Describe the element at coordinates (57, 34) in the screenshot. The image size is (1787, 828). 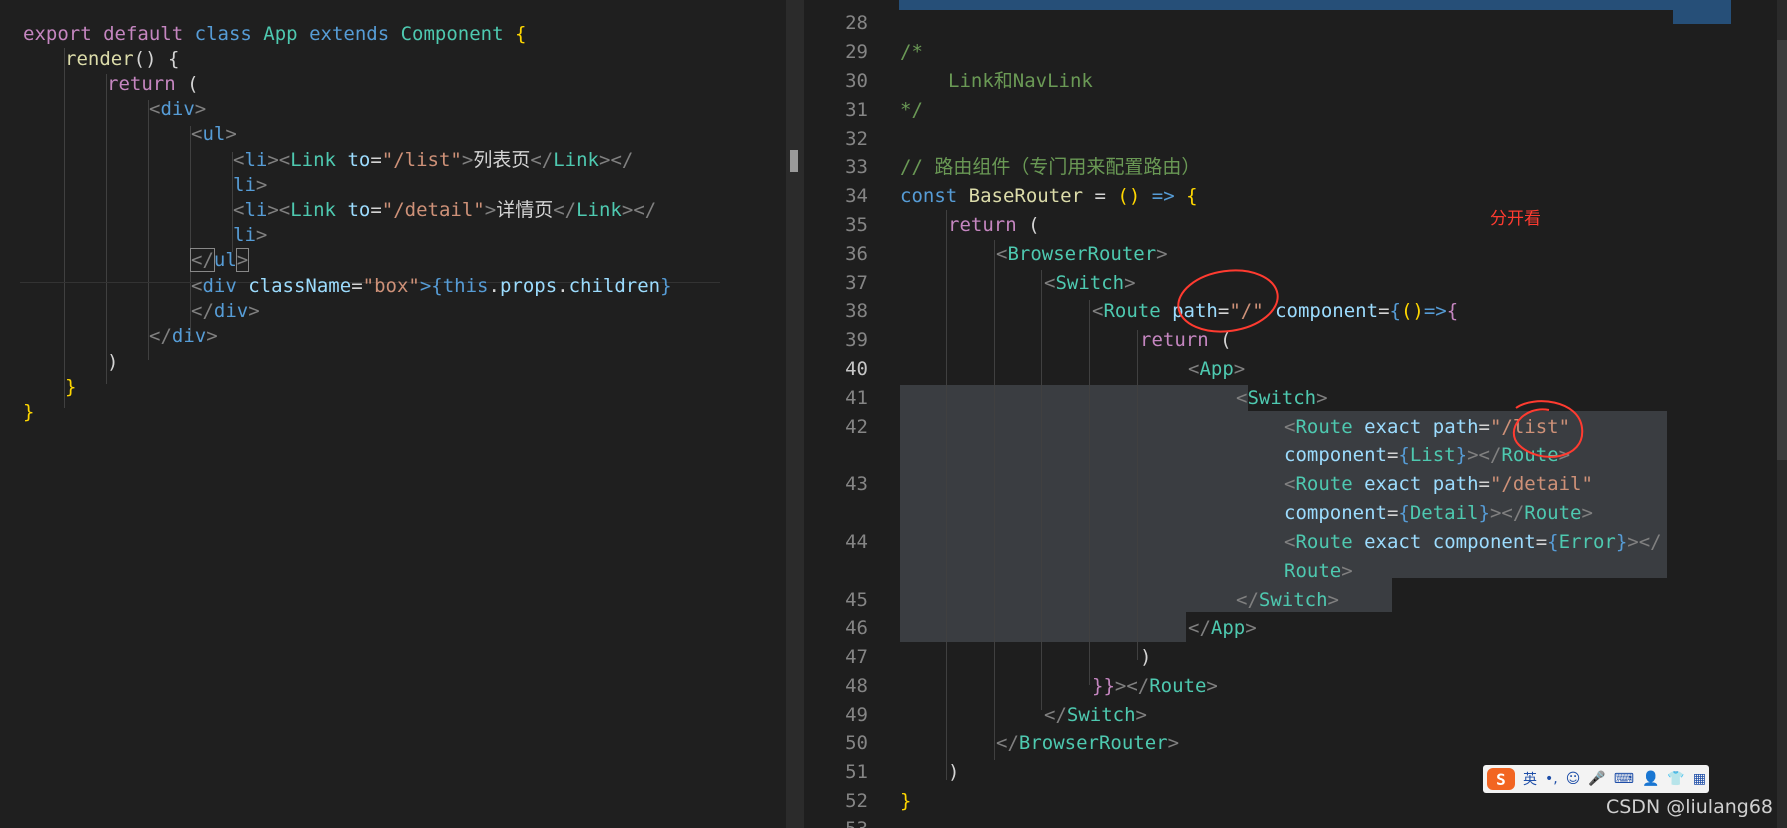
I see `token: export` at that location.